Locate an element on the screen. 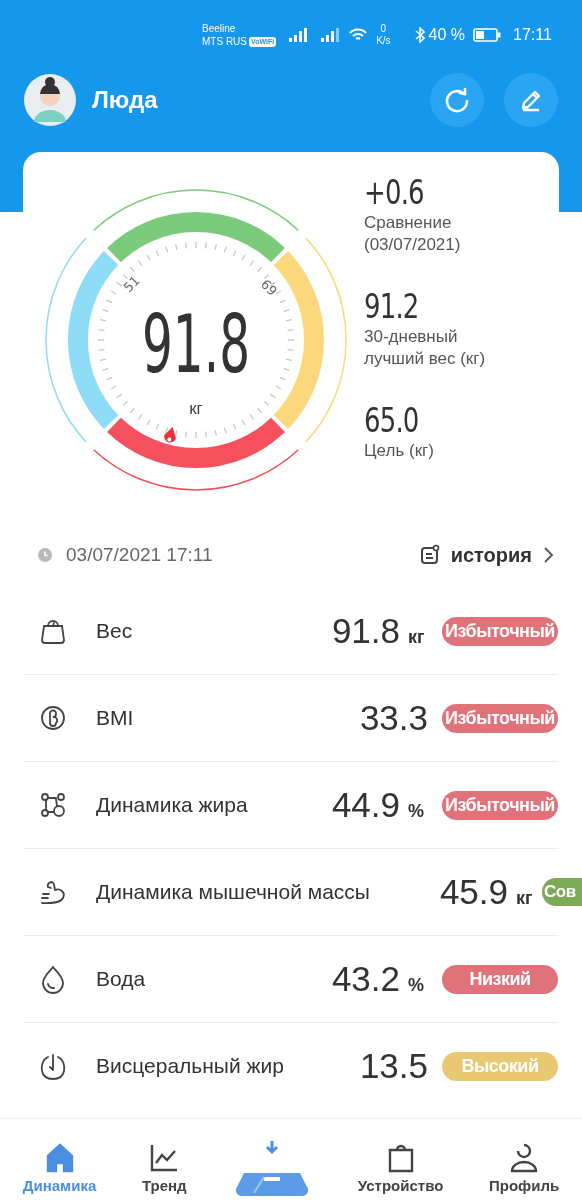  stat-value: 91.2 is located at coordinates (392, 306).